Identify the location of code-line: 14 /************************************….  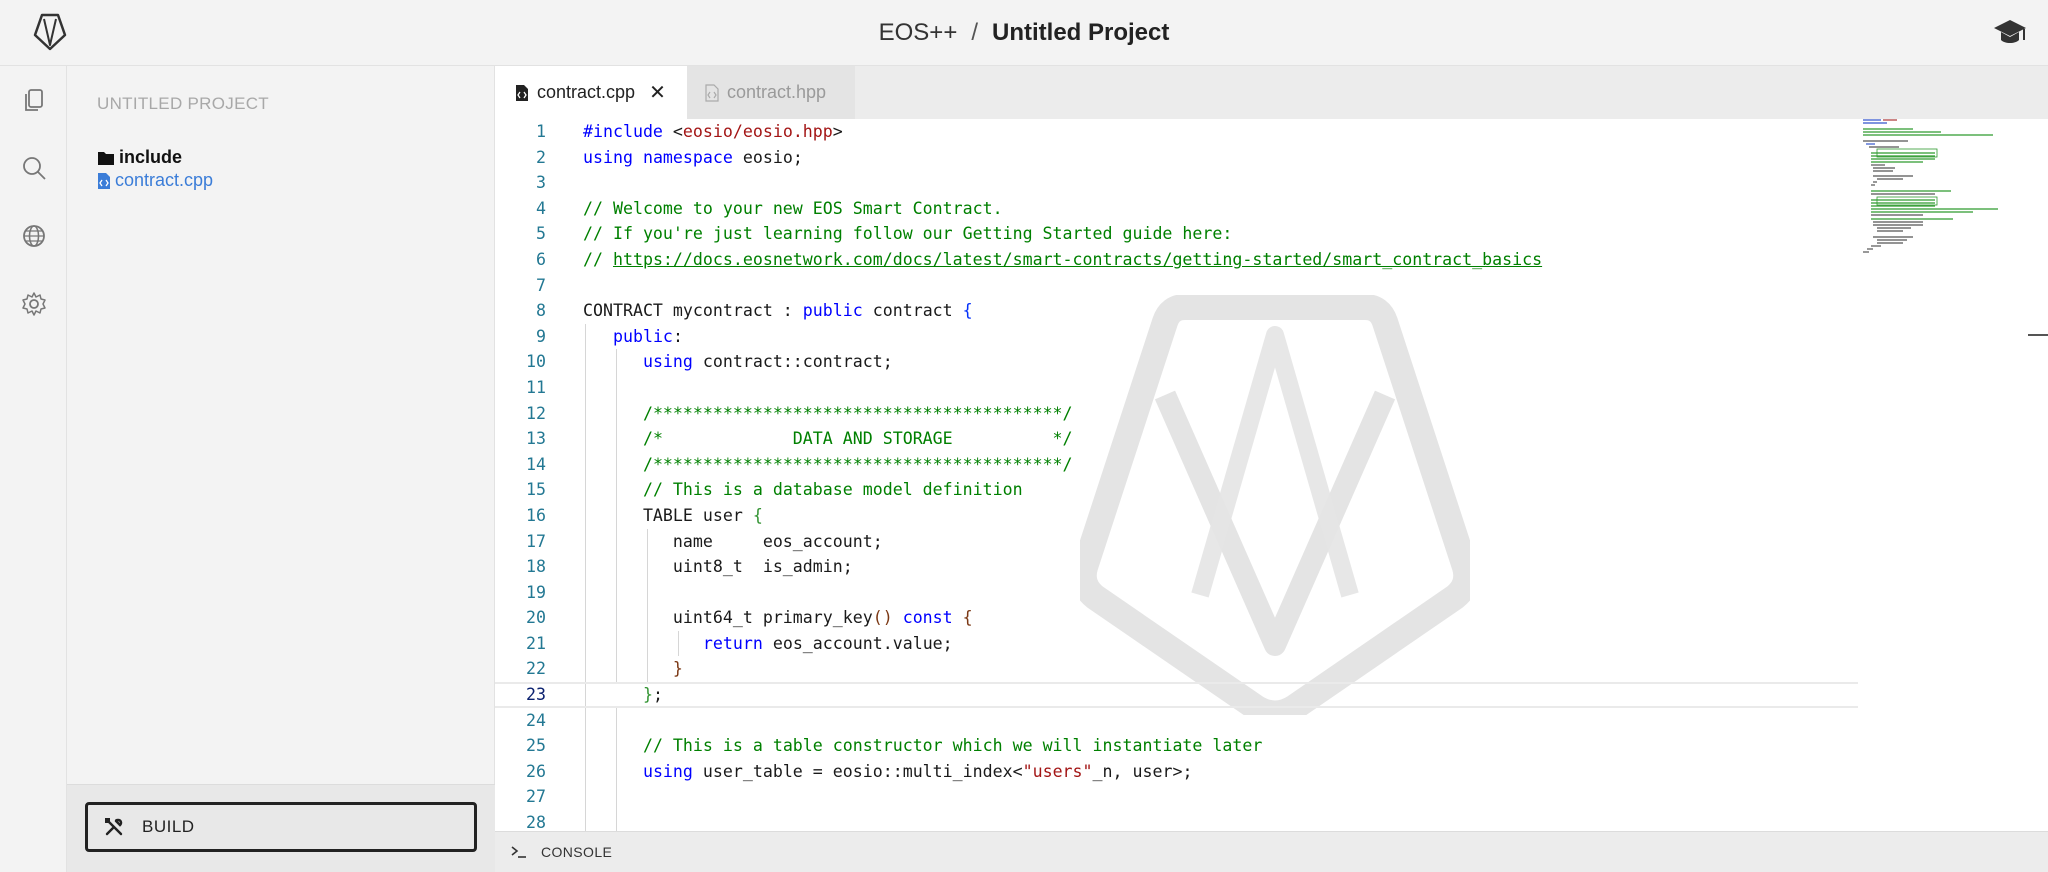
(1176, 464).